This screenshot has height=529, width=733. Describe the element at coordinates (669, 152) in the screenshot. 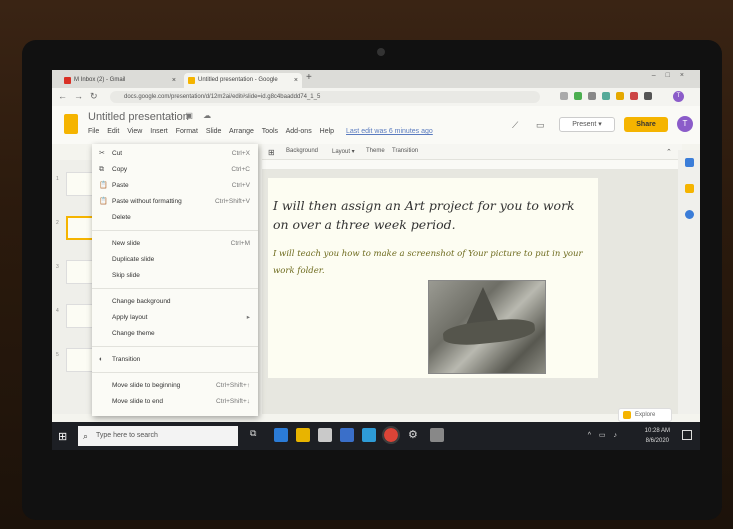

I see `collapse-icon: ⌃` at that location.